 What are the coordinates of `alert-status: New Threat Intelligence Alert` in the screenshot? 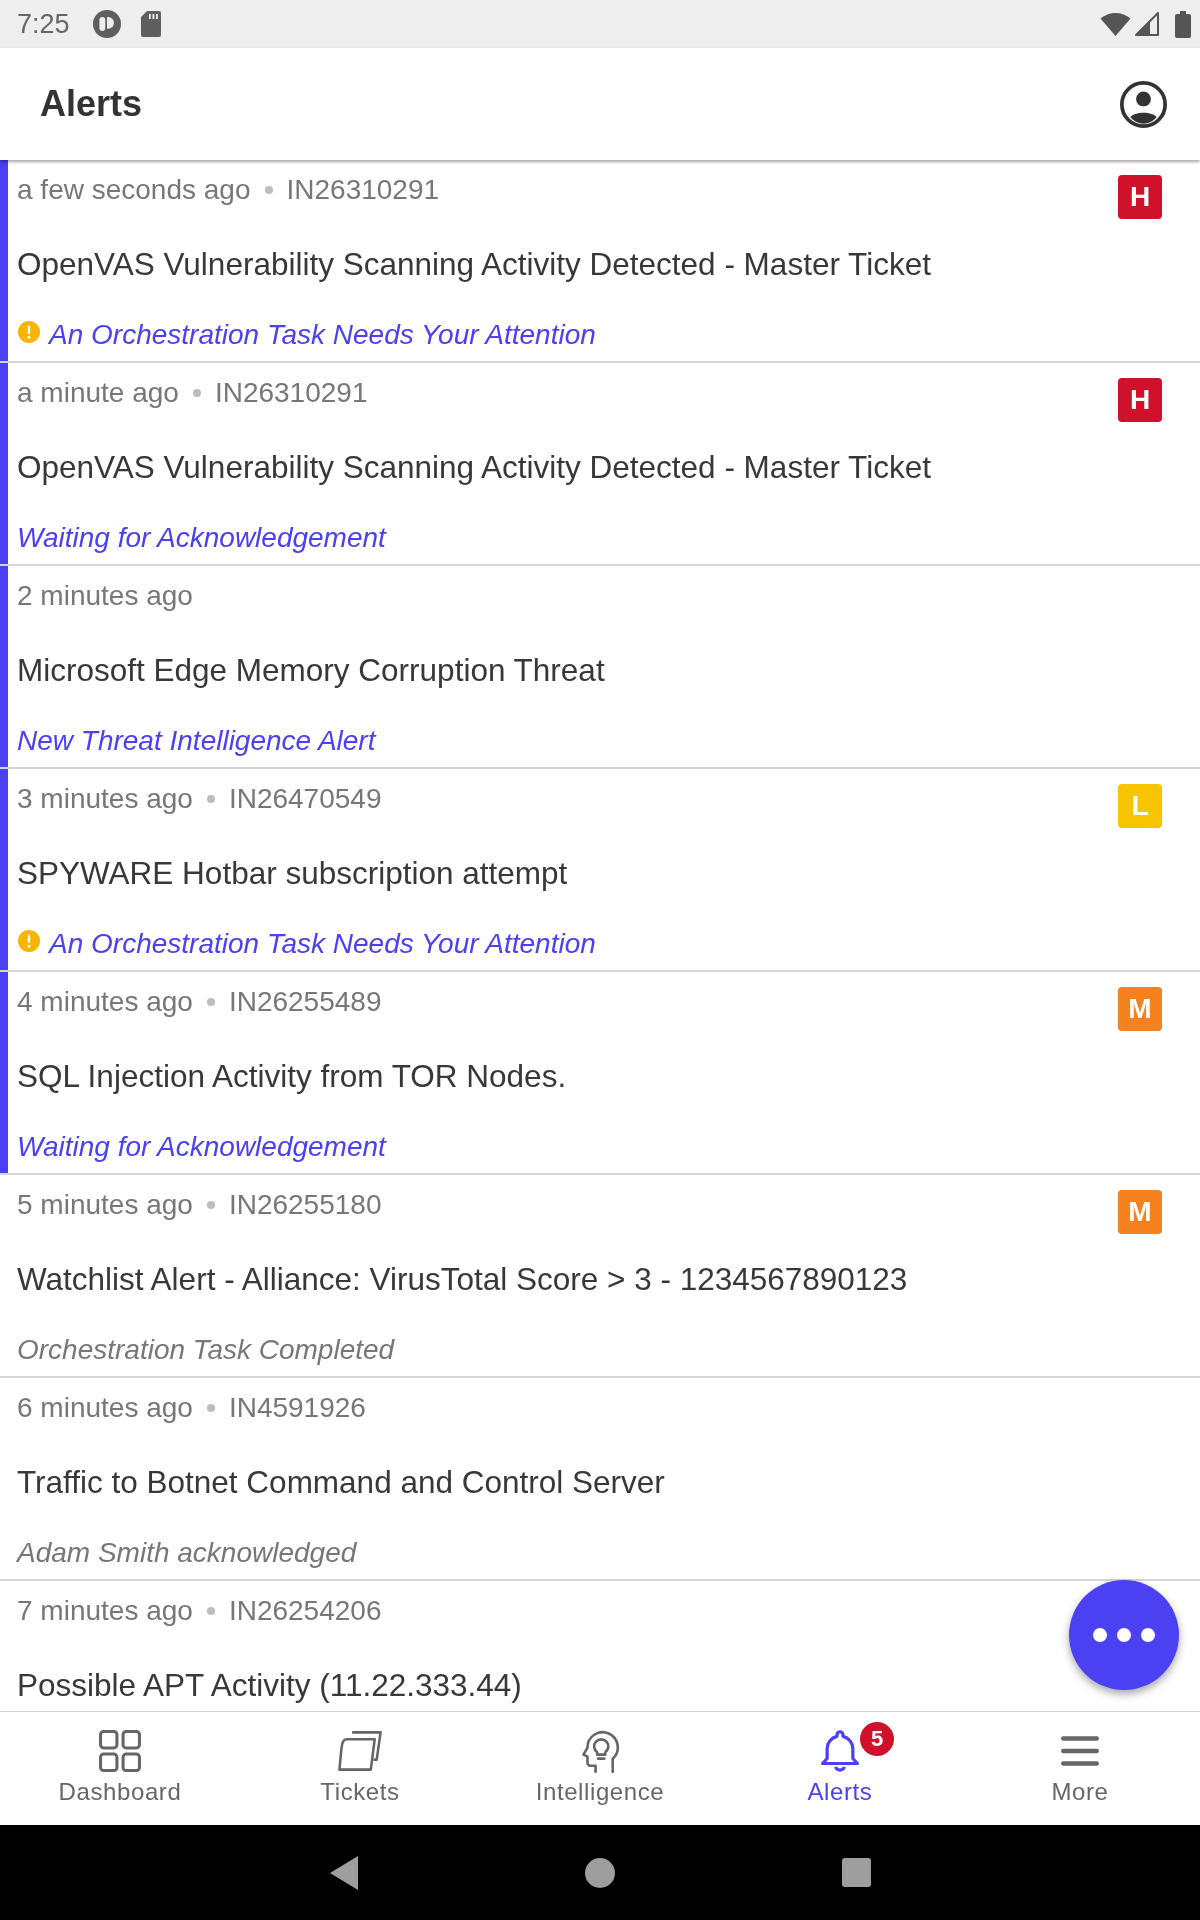 It's located at (196, 741).